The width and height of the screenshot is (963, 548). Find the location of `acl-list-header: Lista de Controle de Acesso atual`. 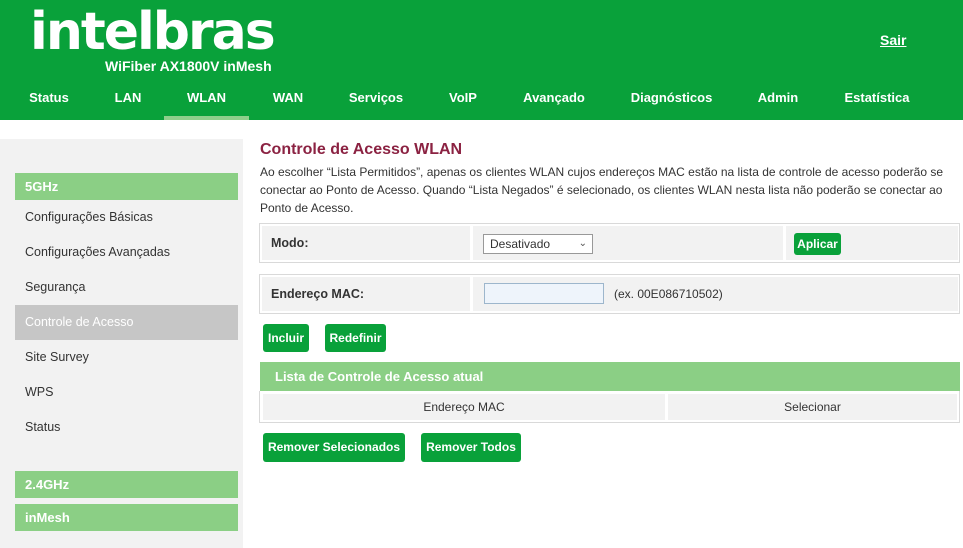

acl-list-header: Lista de Controle de Acesso atual is located at coordinates (610, 376).